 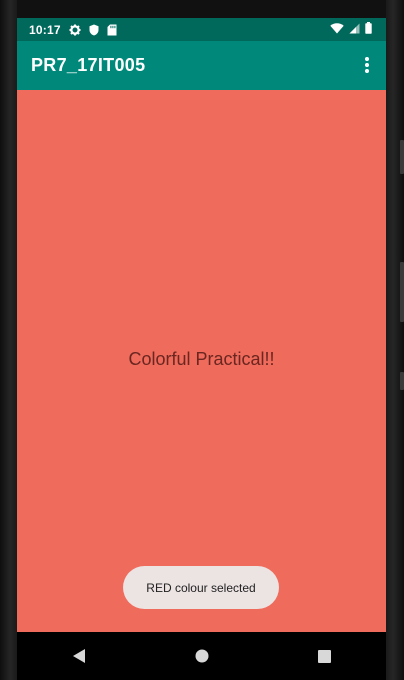 I want to click on back-icon, so click(x=79, y=656).